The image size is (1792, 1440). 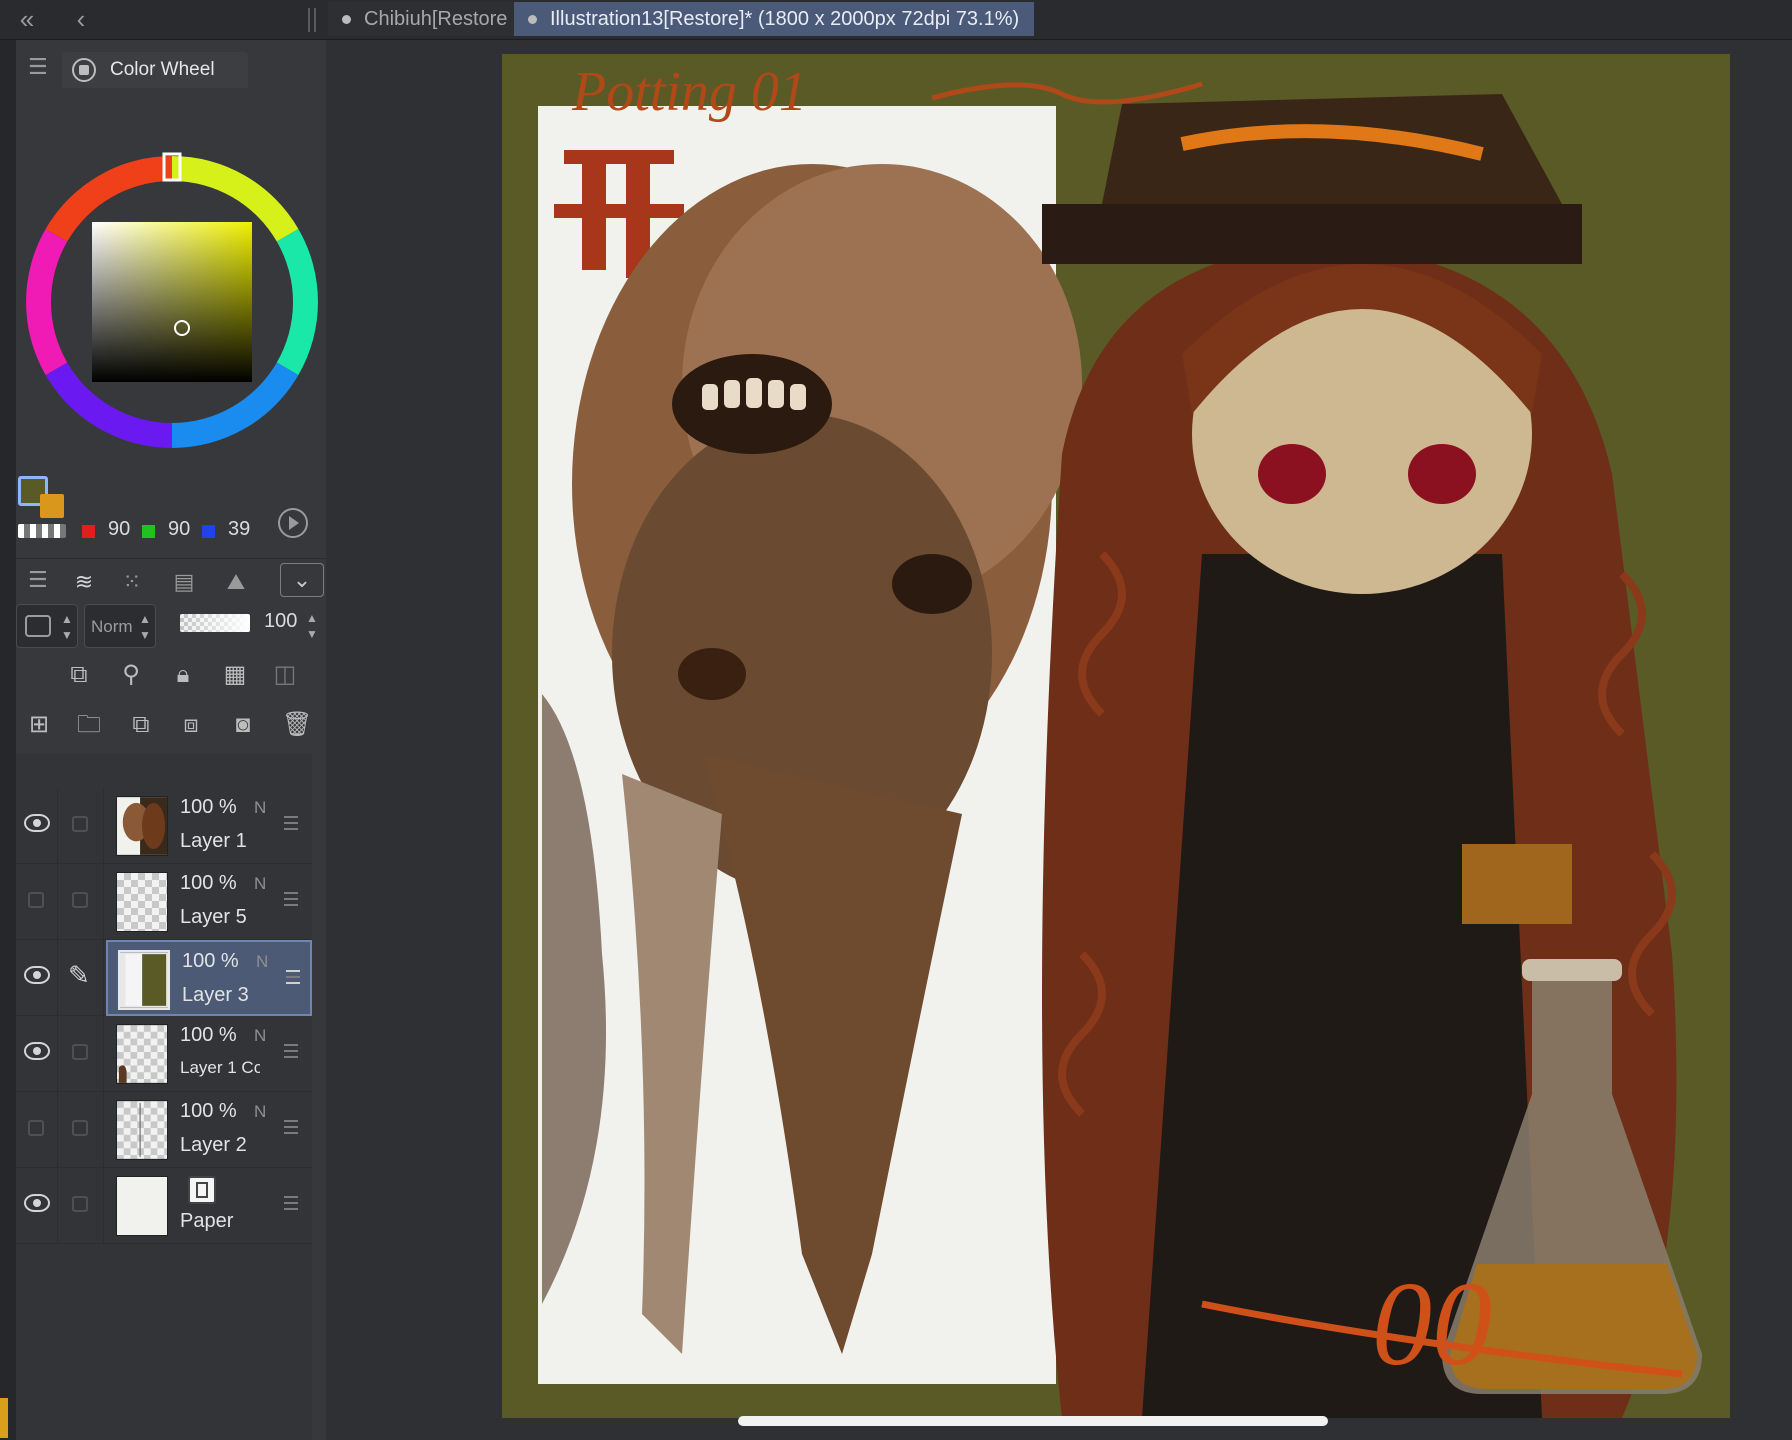 I want to click on double-chevron-left-icon: «, so click(x=27, y=19).